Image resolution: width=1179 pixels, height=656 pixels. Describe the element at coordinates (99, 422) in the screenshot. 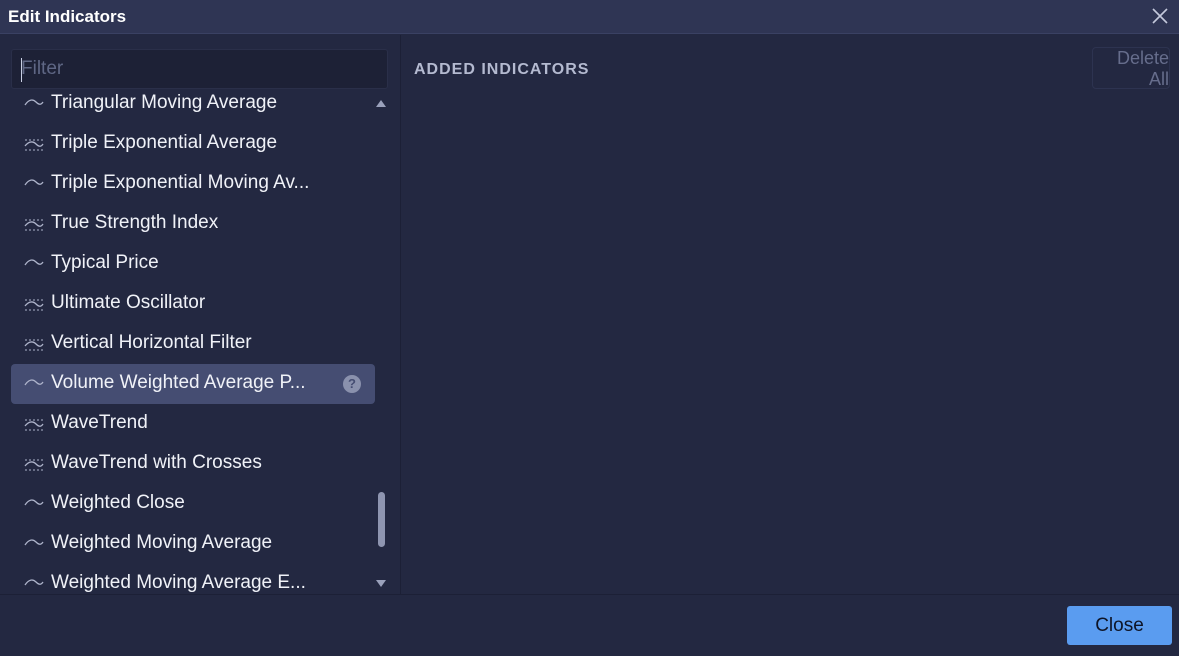

I see `indicator-label: WaveTrend` at that location.